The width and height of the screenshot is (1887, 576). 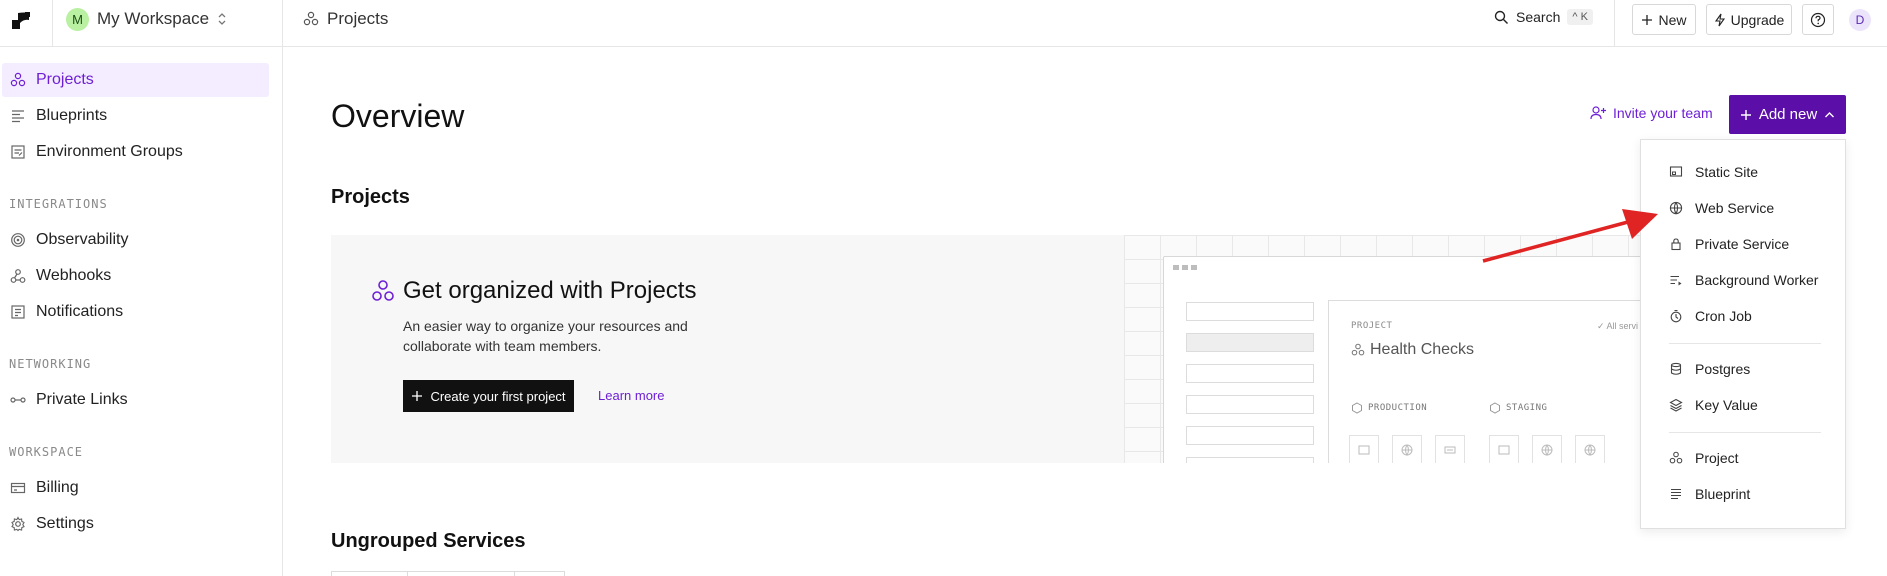 I want to click on projects-heading: Projects, so click(x=370, y=197).